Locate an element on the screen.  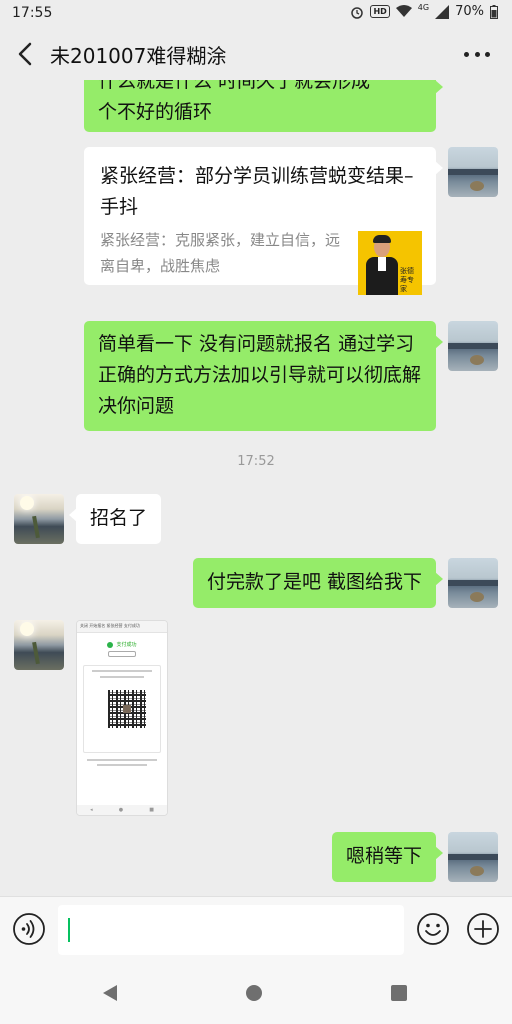
plus-icon is located at coordinates (483, 929).